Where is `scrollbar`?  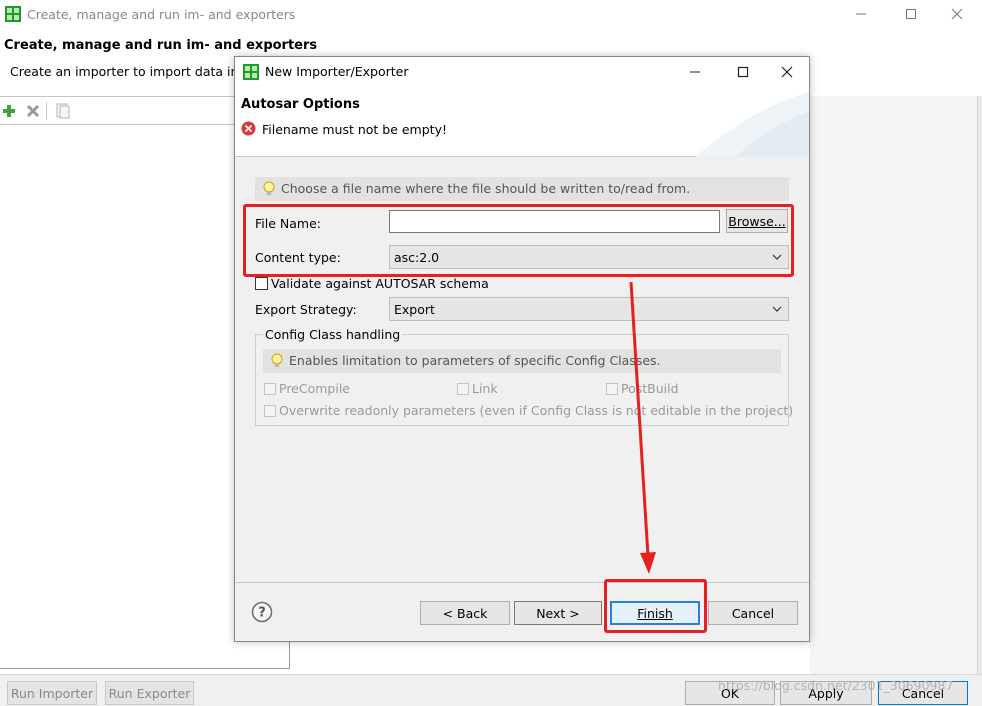
scrollbar is located at coordinates (979, 385).